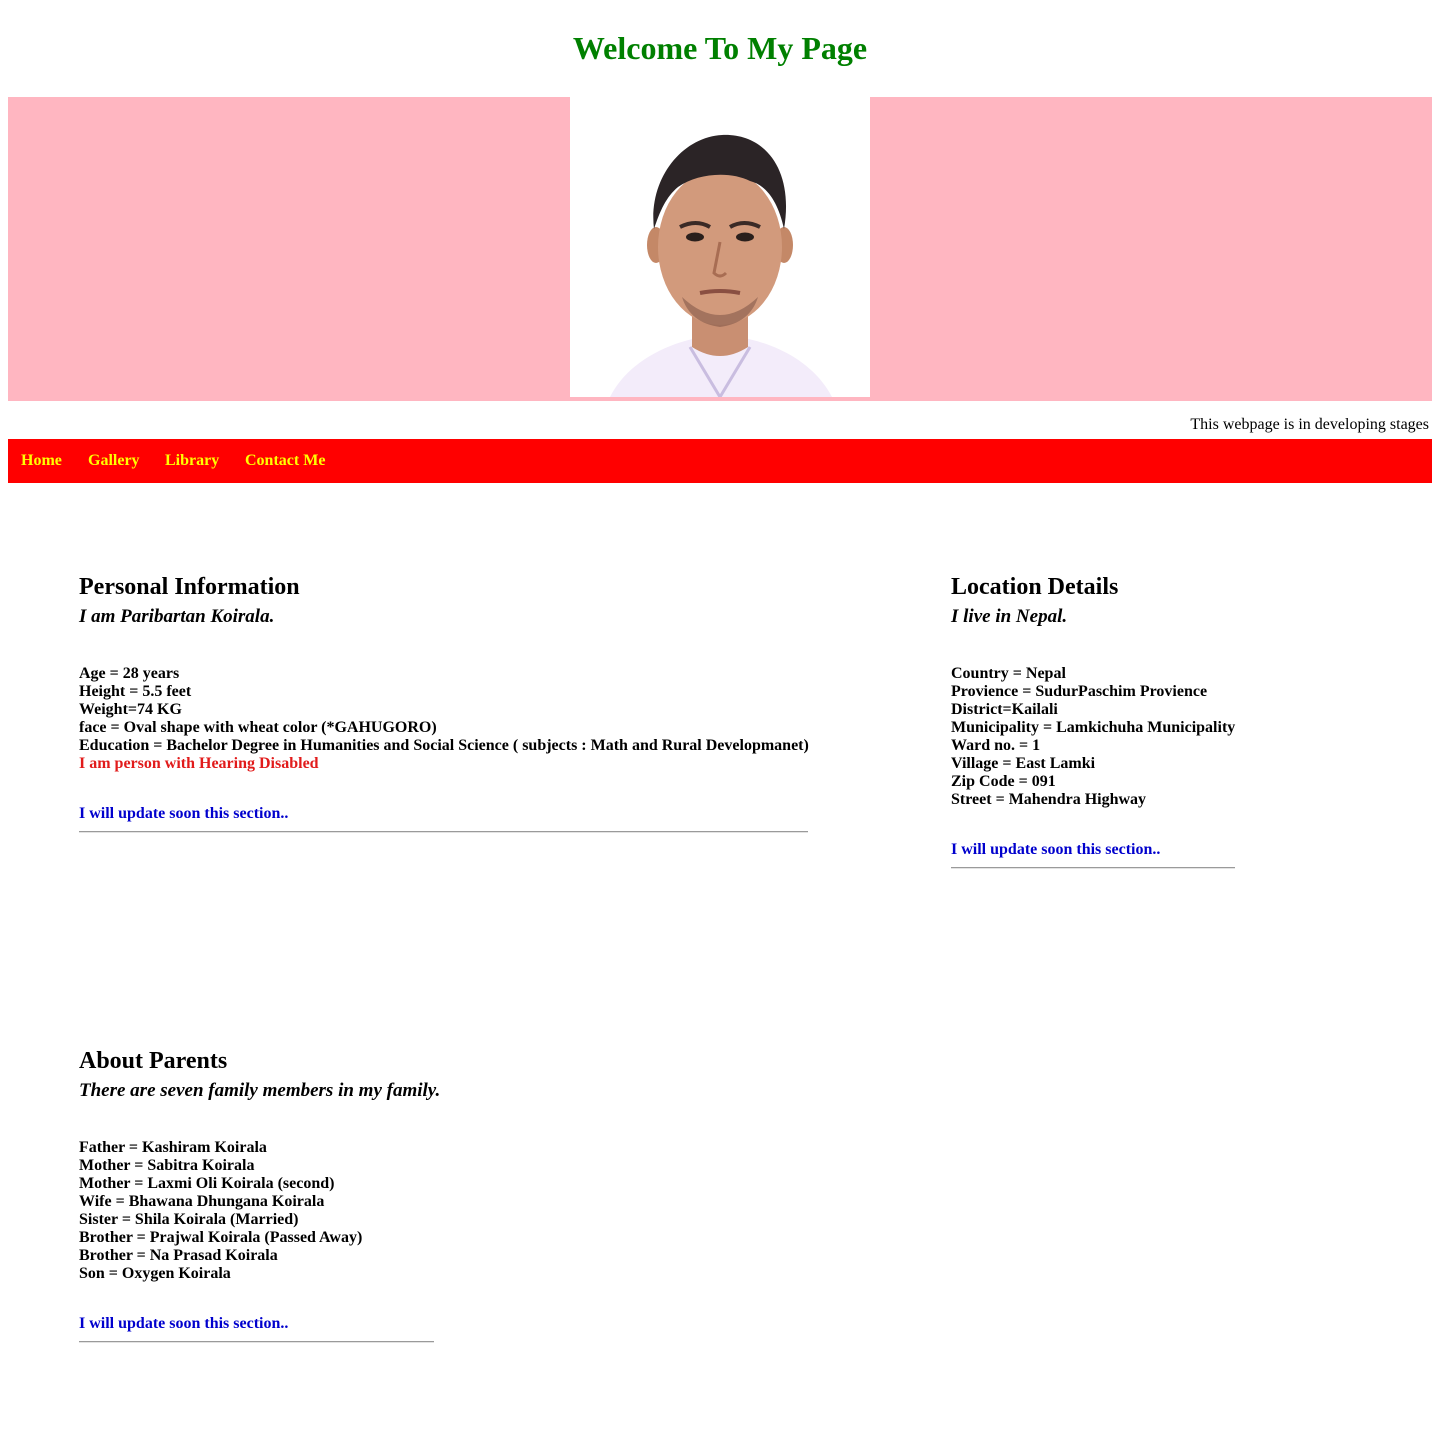 The height and width of the screenshot is (1431, 1440). Describe the element at coordinates (114, 461) in the screenshot. I see `nav-gallery-link: Gallery` at that location.